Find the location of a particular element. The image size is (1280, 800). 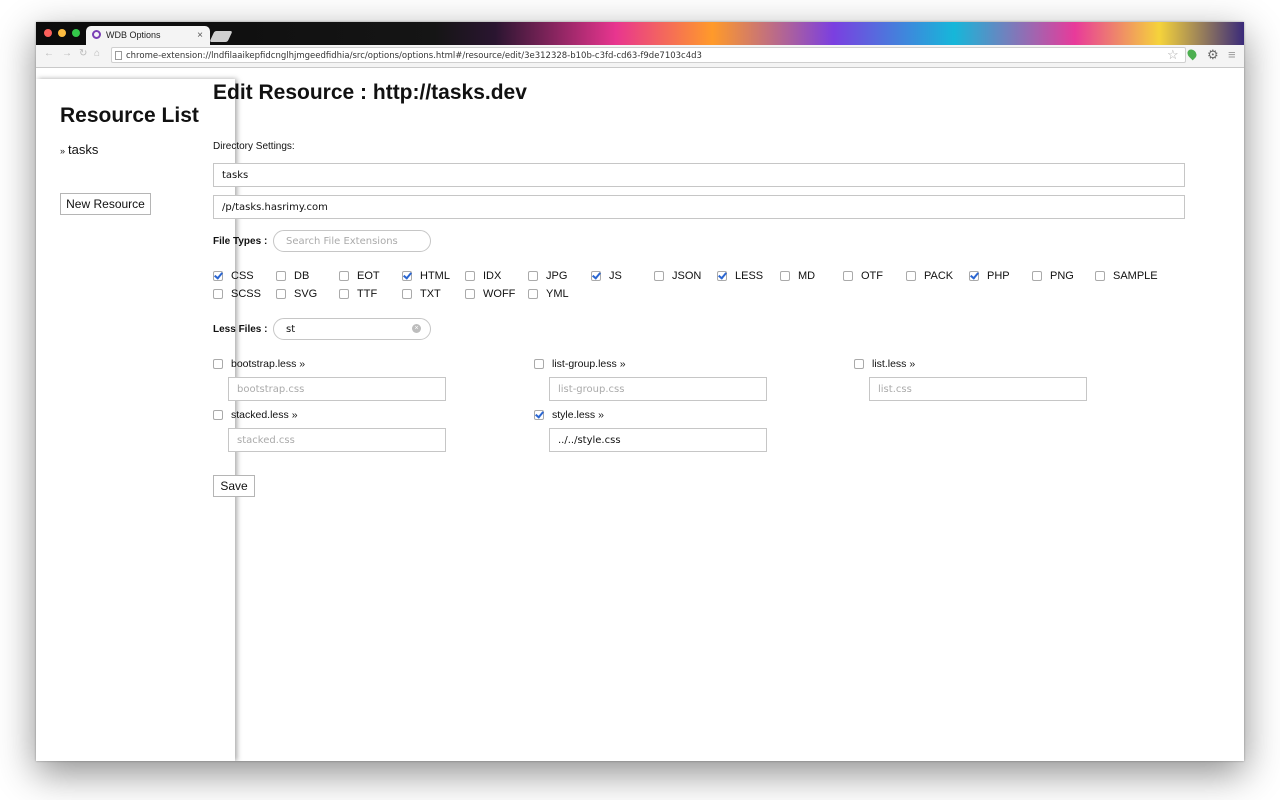

less-file-item: list-group.less » is located at coordinates (650, 379).